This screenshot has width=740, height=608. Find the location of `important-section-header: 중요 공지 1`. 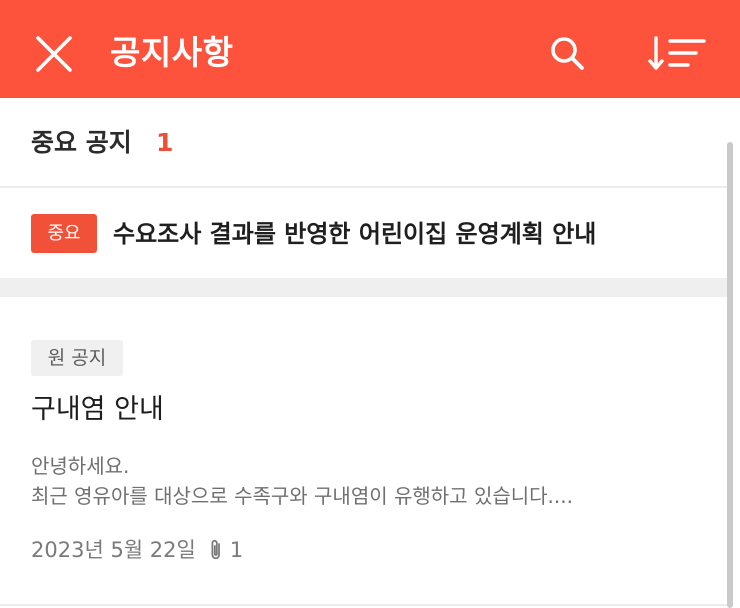

important-section-header: 중요 공지 1 is located at coordinates (364, 143).